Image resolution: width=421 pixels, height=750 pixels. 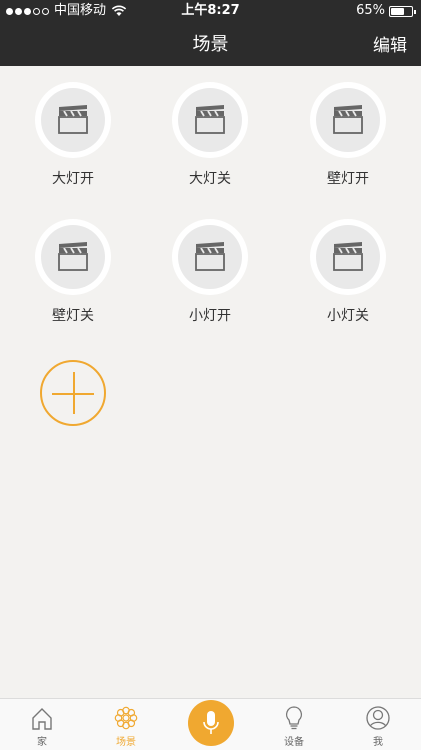 I want to click on tab-scenes: 场景, so click(x=126, y=726).